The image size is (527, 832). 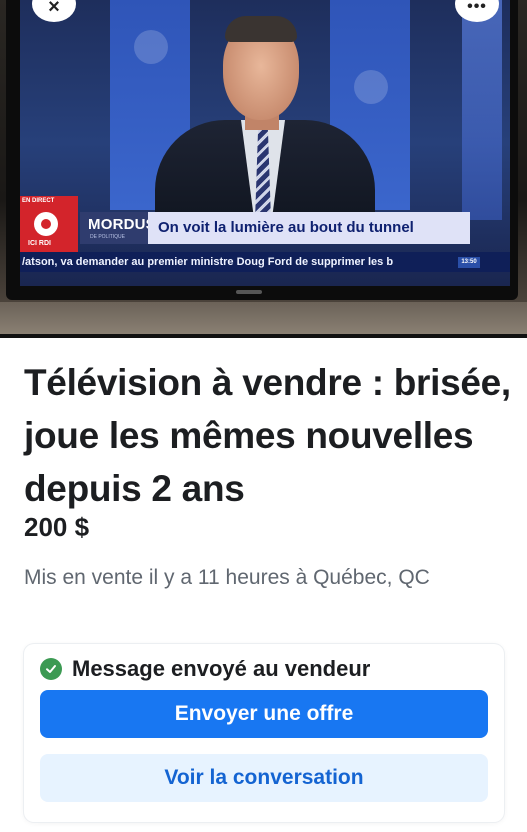 What do you see at coordinates (482, 110) in the screenshot?
I see `studio-light` at bounding box center [482, 110].